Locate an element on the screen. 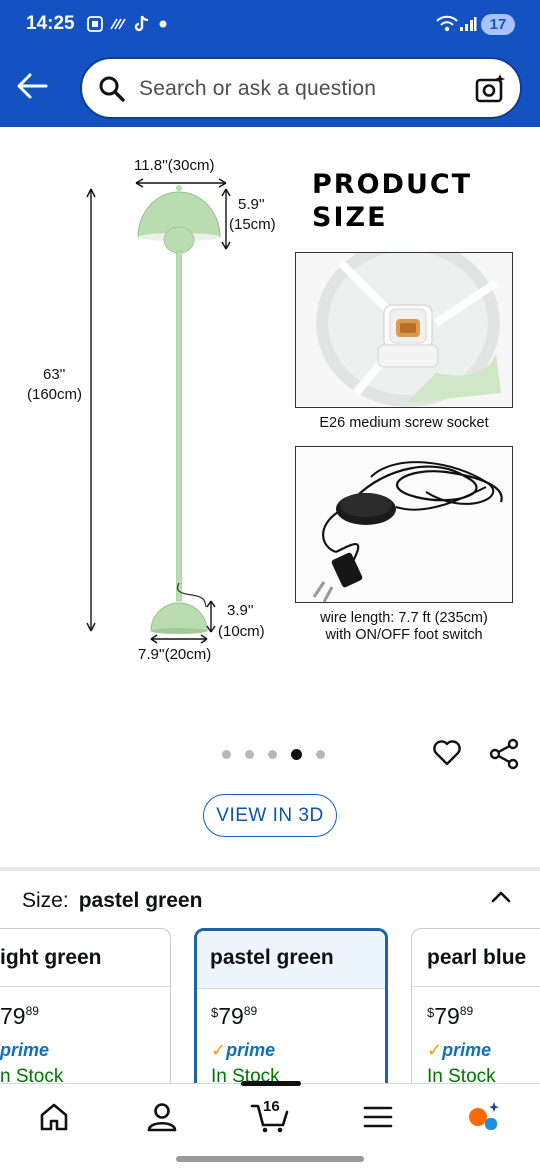 Image resolution: width=540 pixels, height=1170 pixels. back-arrow-icon is located at coordinates (32, 86).